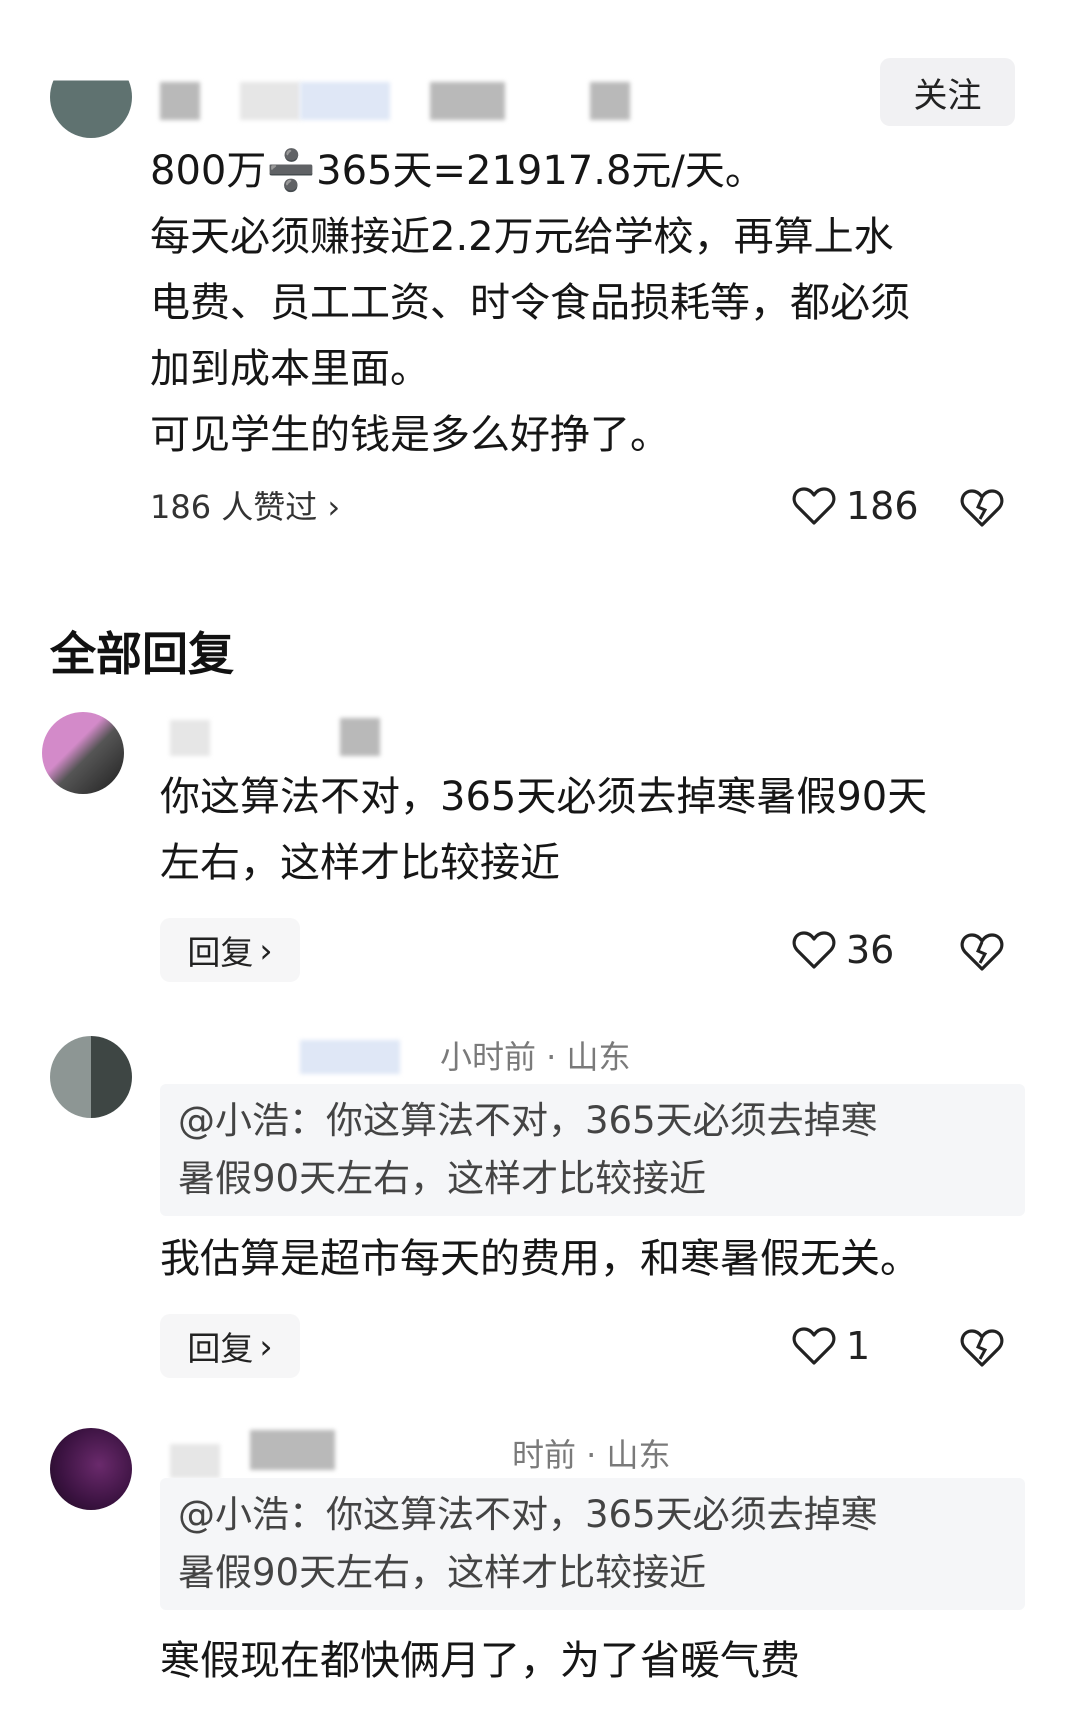 This screenshot has height=1722, width=1080. I want to click on like-button: 36, so click(843, 950).